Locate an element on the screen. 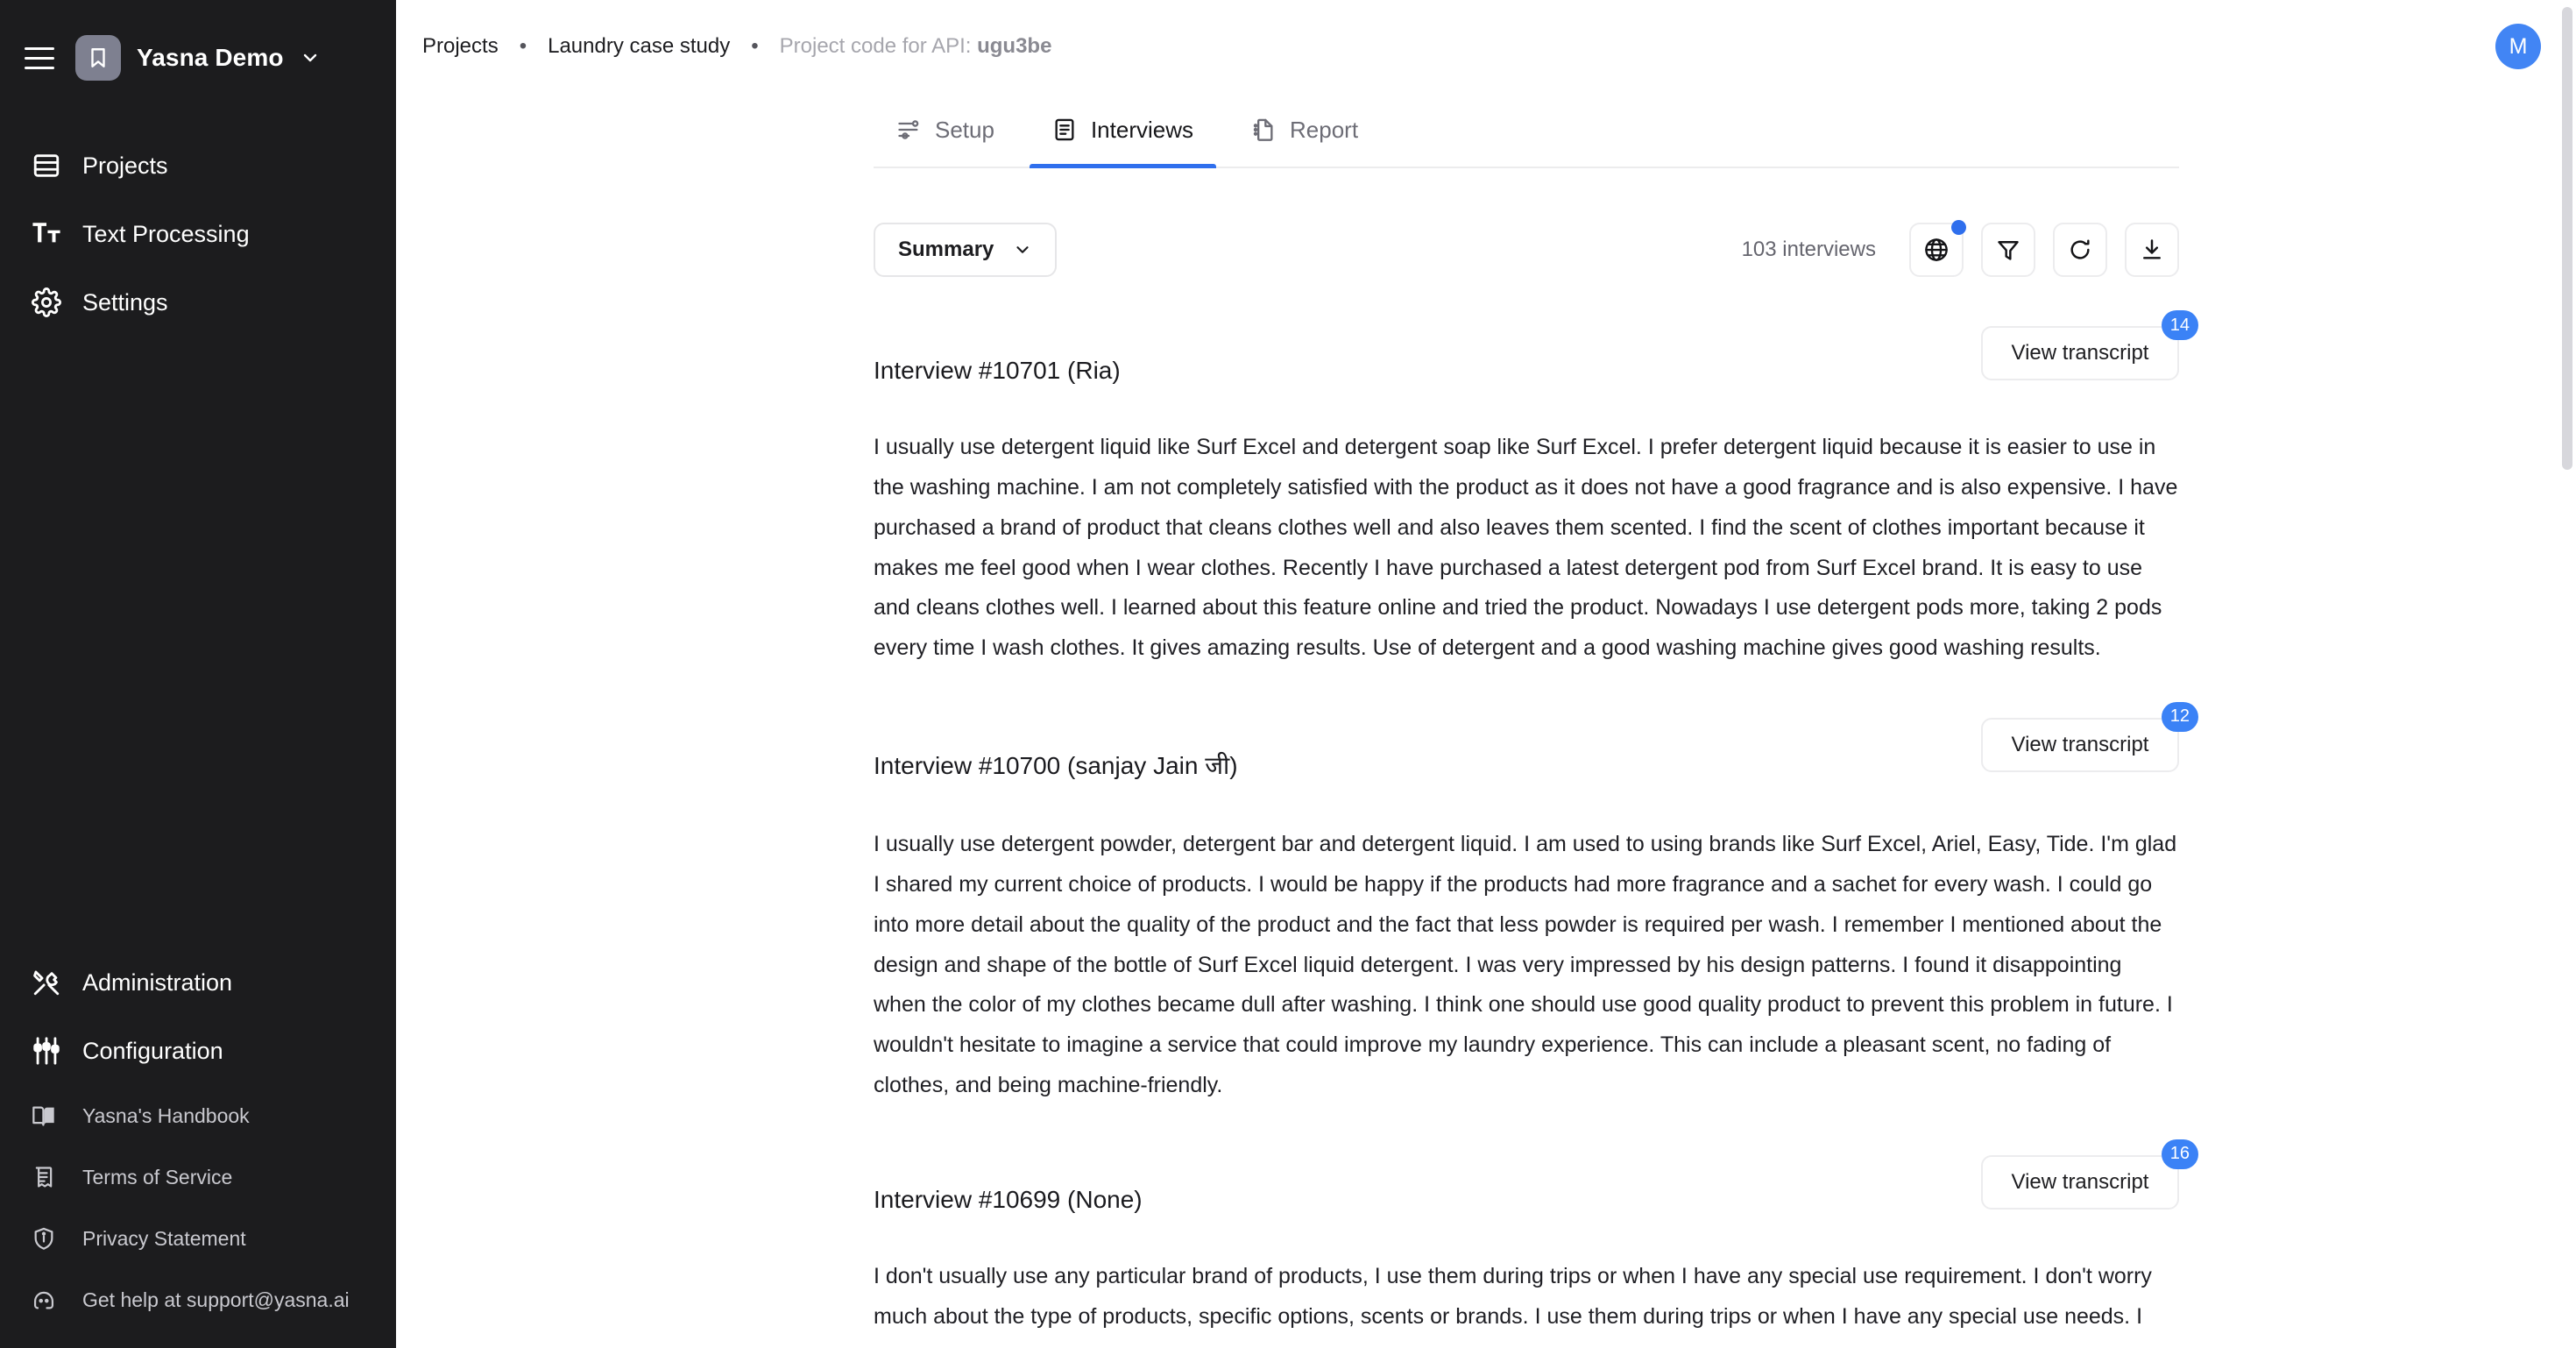 The image size is (2576, 1348). interview-title: Interview #10699 (None) is located at coordinates (1008, 1199).